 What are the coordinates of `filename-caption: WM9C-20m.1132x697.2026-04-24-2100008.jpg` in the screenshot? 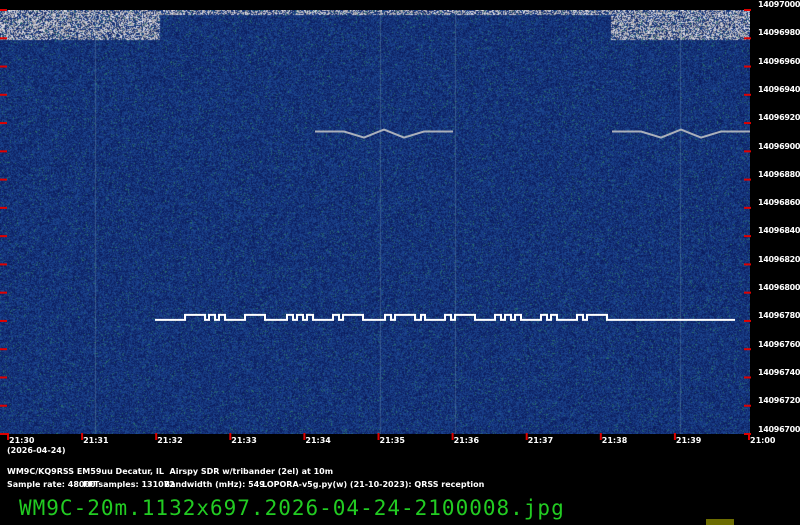 It's located at (292, 508).